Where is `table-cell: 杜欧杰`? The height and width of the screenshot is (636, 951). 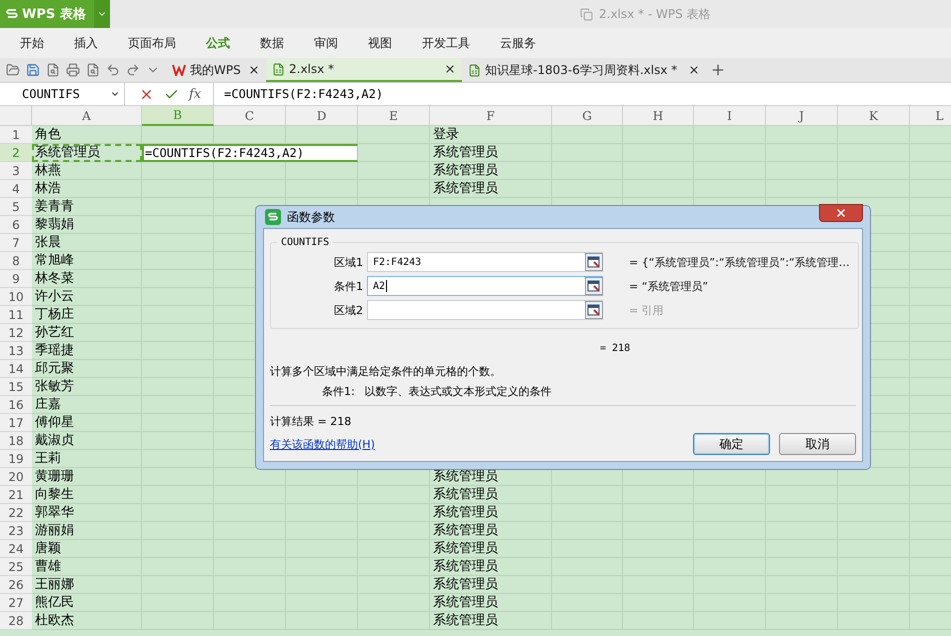 table-cell: 杜欧杰 is located at coordinates (87, 621).